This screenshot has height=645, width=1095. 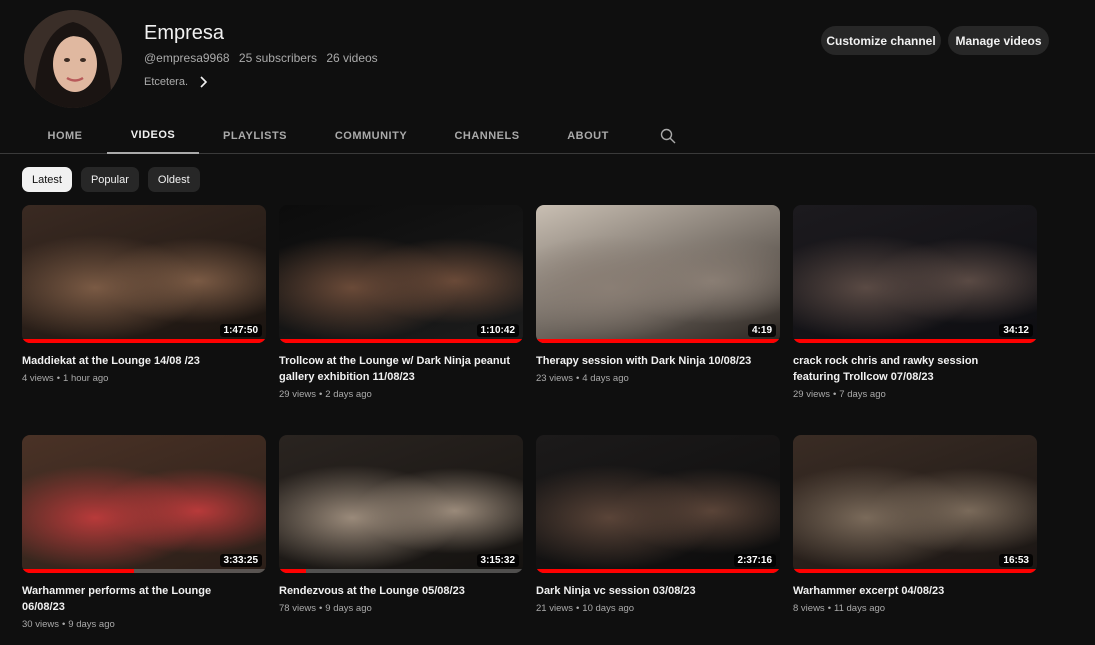 I want to click on video-stats: 29 views • 7 days ago, so click(x=839, y=394).